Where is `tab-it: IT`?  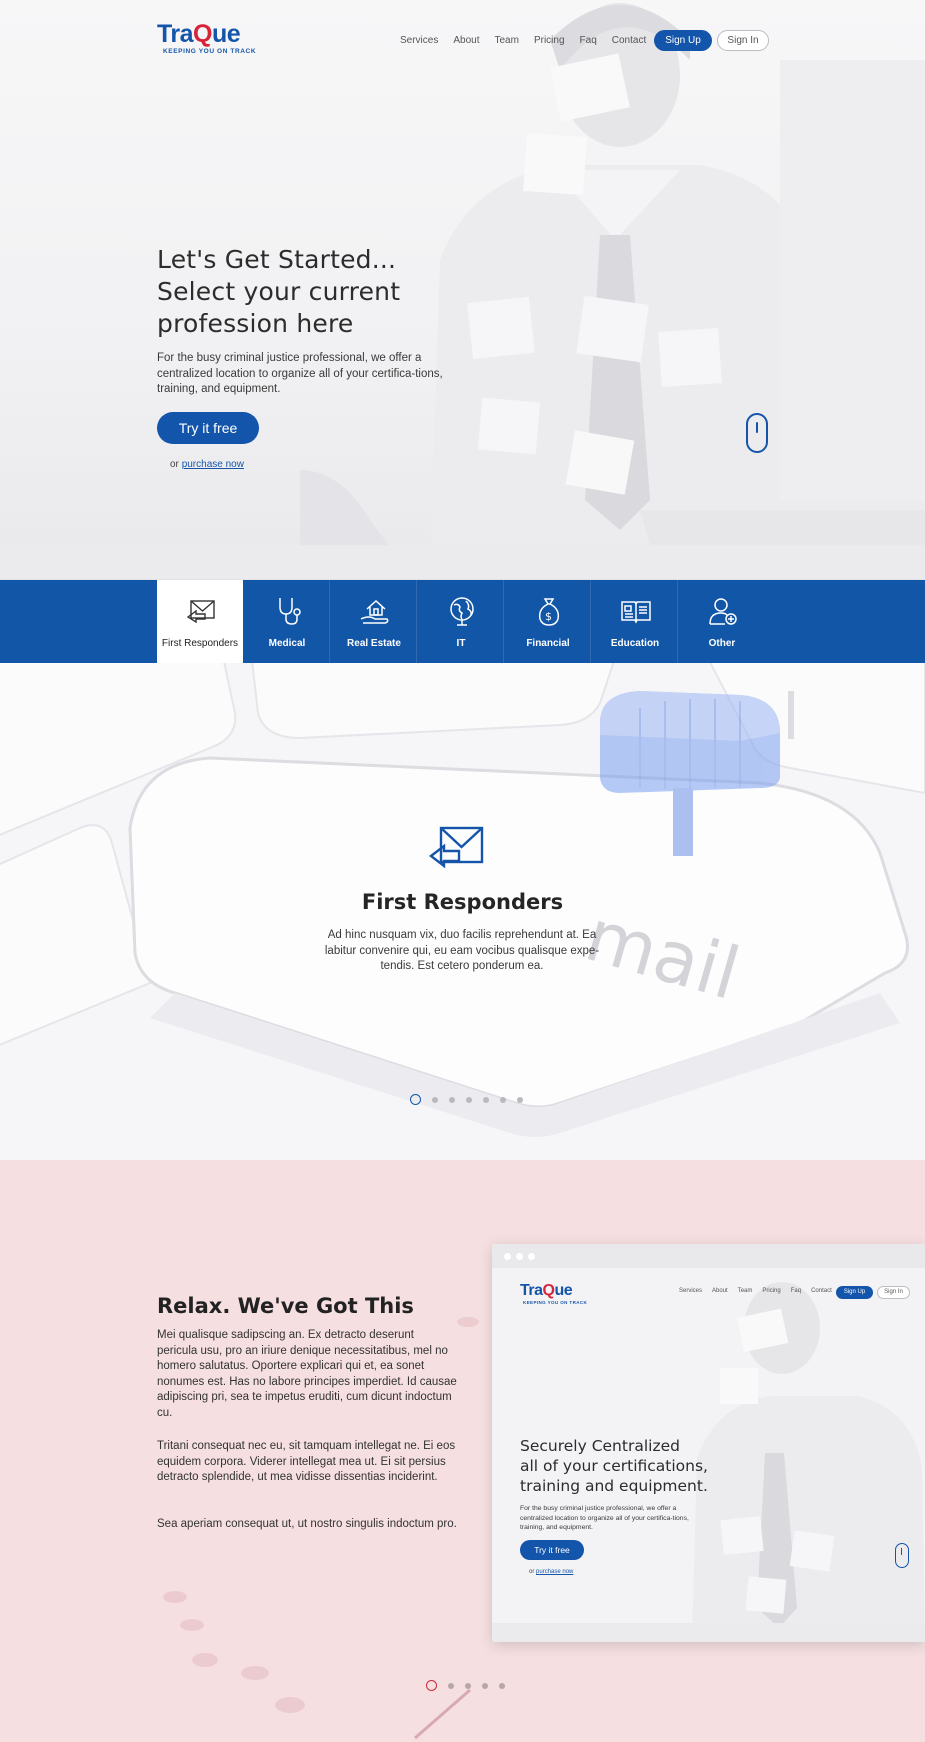 tab-it: IT is located at coordinates (461, 621).